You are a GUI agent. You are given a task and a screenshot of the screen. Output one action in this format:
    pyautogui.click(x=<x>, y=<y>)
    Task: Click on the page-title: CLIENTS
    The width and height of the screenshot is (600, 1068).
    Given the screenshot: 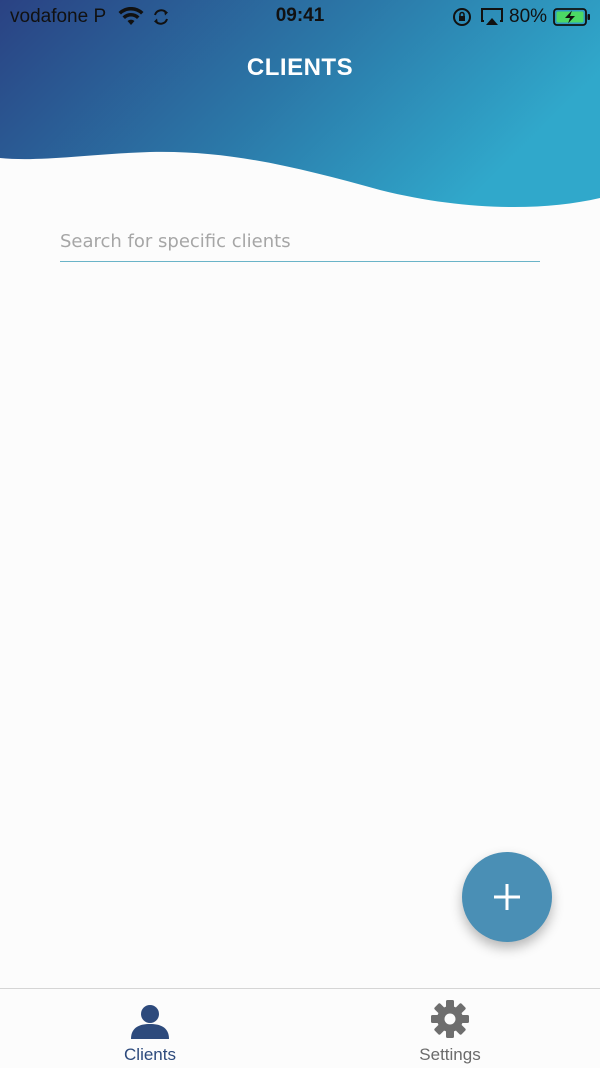 What is the action you would take?
    pyautogui.click(x=300, y=67)
    